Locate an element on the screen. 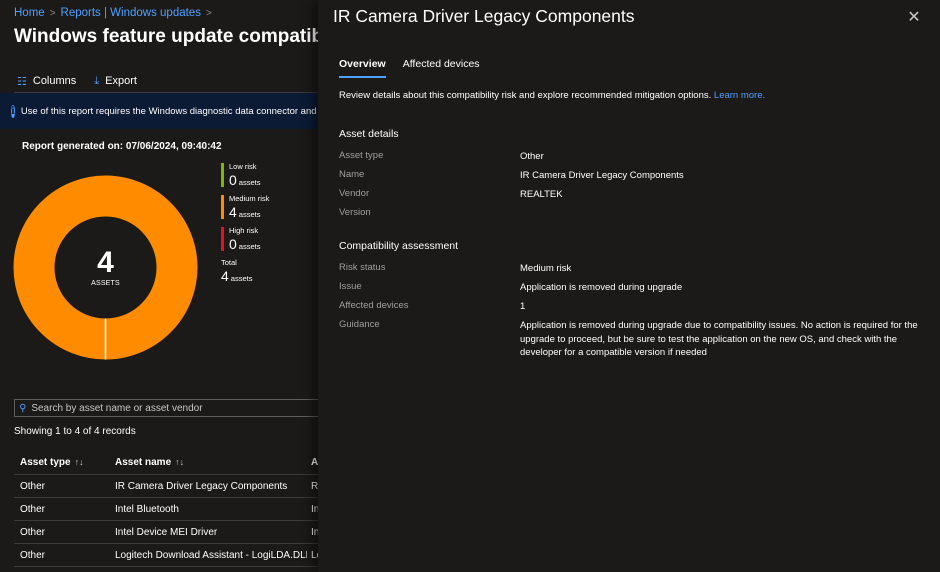 The image size is (940, 572). table-row: Other Intel Bluetooth In is located at coordinates (179, 509).